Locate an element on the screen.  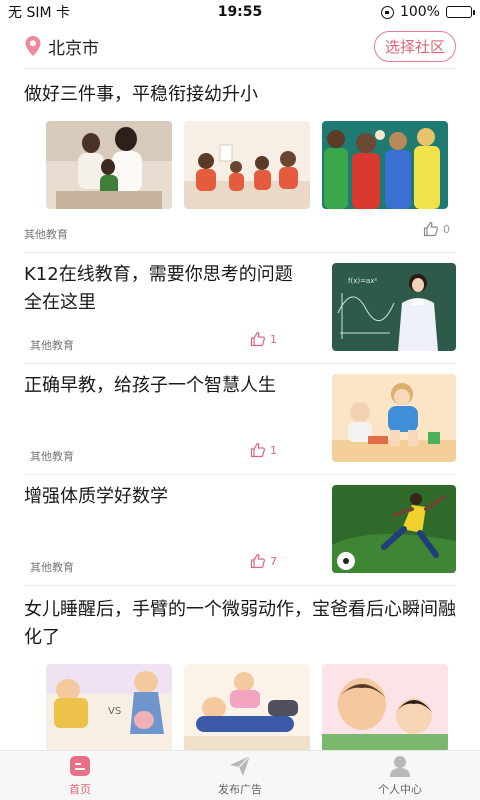
status-bar: 无 SIM 卡 19:55 100% is located at coordinates (240, 12).